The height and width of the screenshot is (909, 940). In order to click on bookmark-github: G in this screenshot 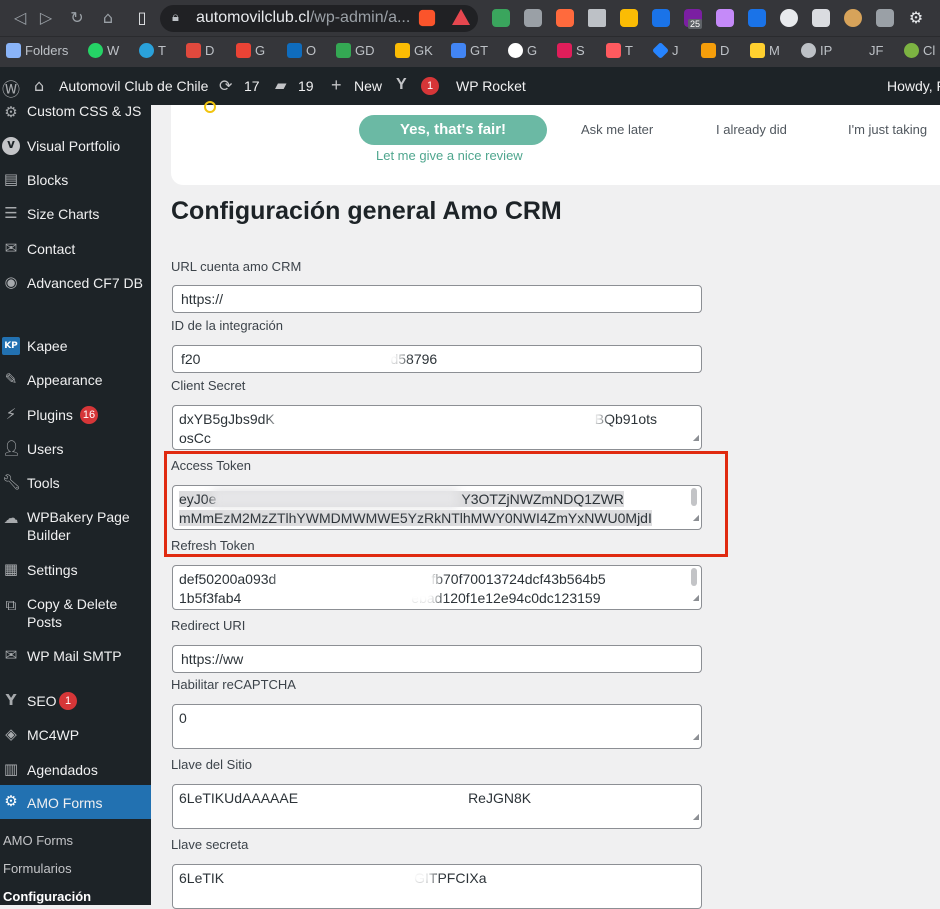, I will do `click(522, 52)`.